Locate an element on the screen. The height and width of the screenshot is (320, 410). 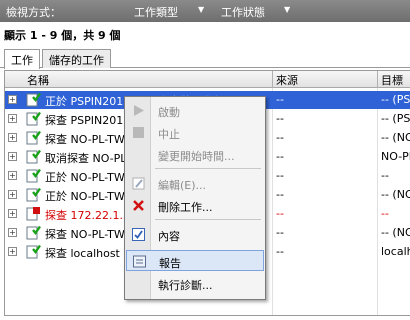
job-target: NO-PL is located at coordinates (395, 156).